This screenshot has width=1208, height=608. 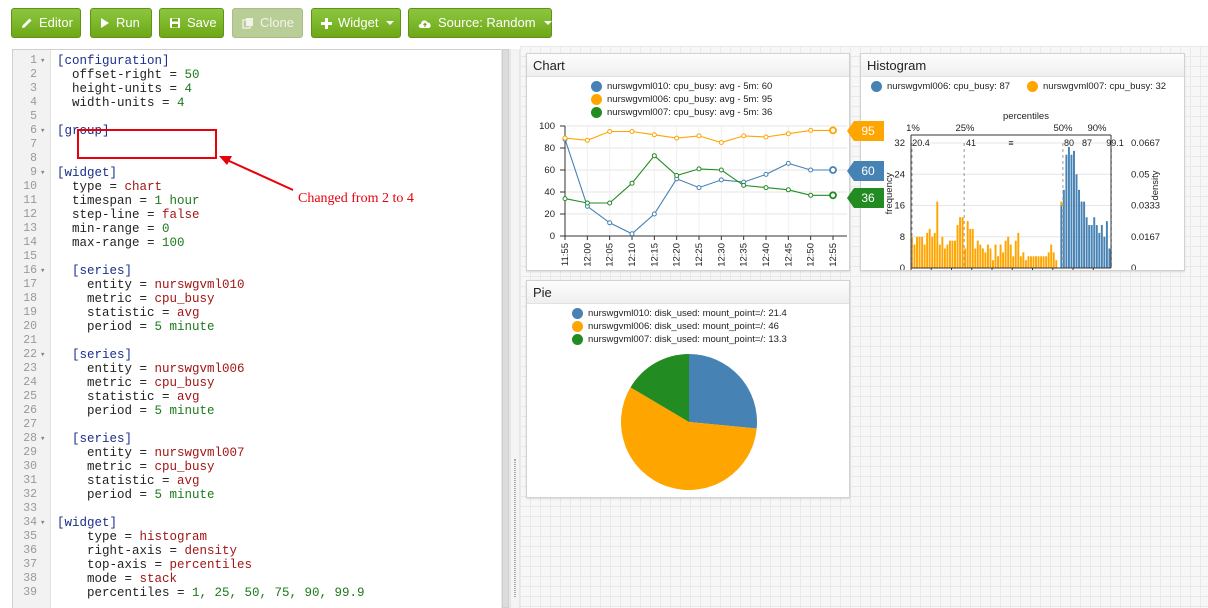 What do you see at coordinates (128, 201) in the screenshot?
I see `code-text: timespan = 1 hour` at bounding box center [128, 201].